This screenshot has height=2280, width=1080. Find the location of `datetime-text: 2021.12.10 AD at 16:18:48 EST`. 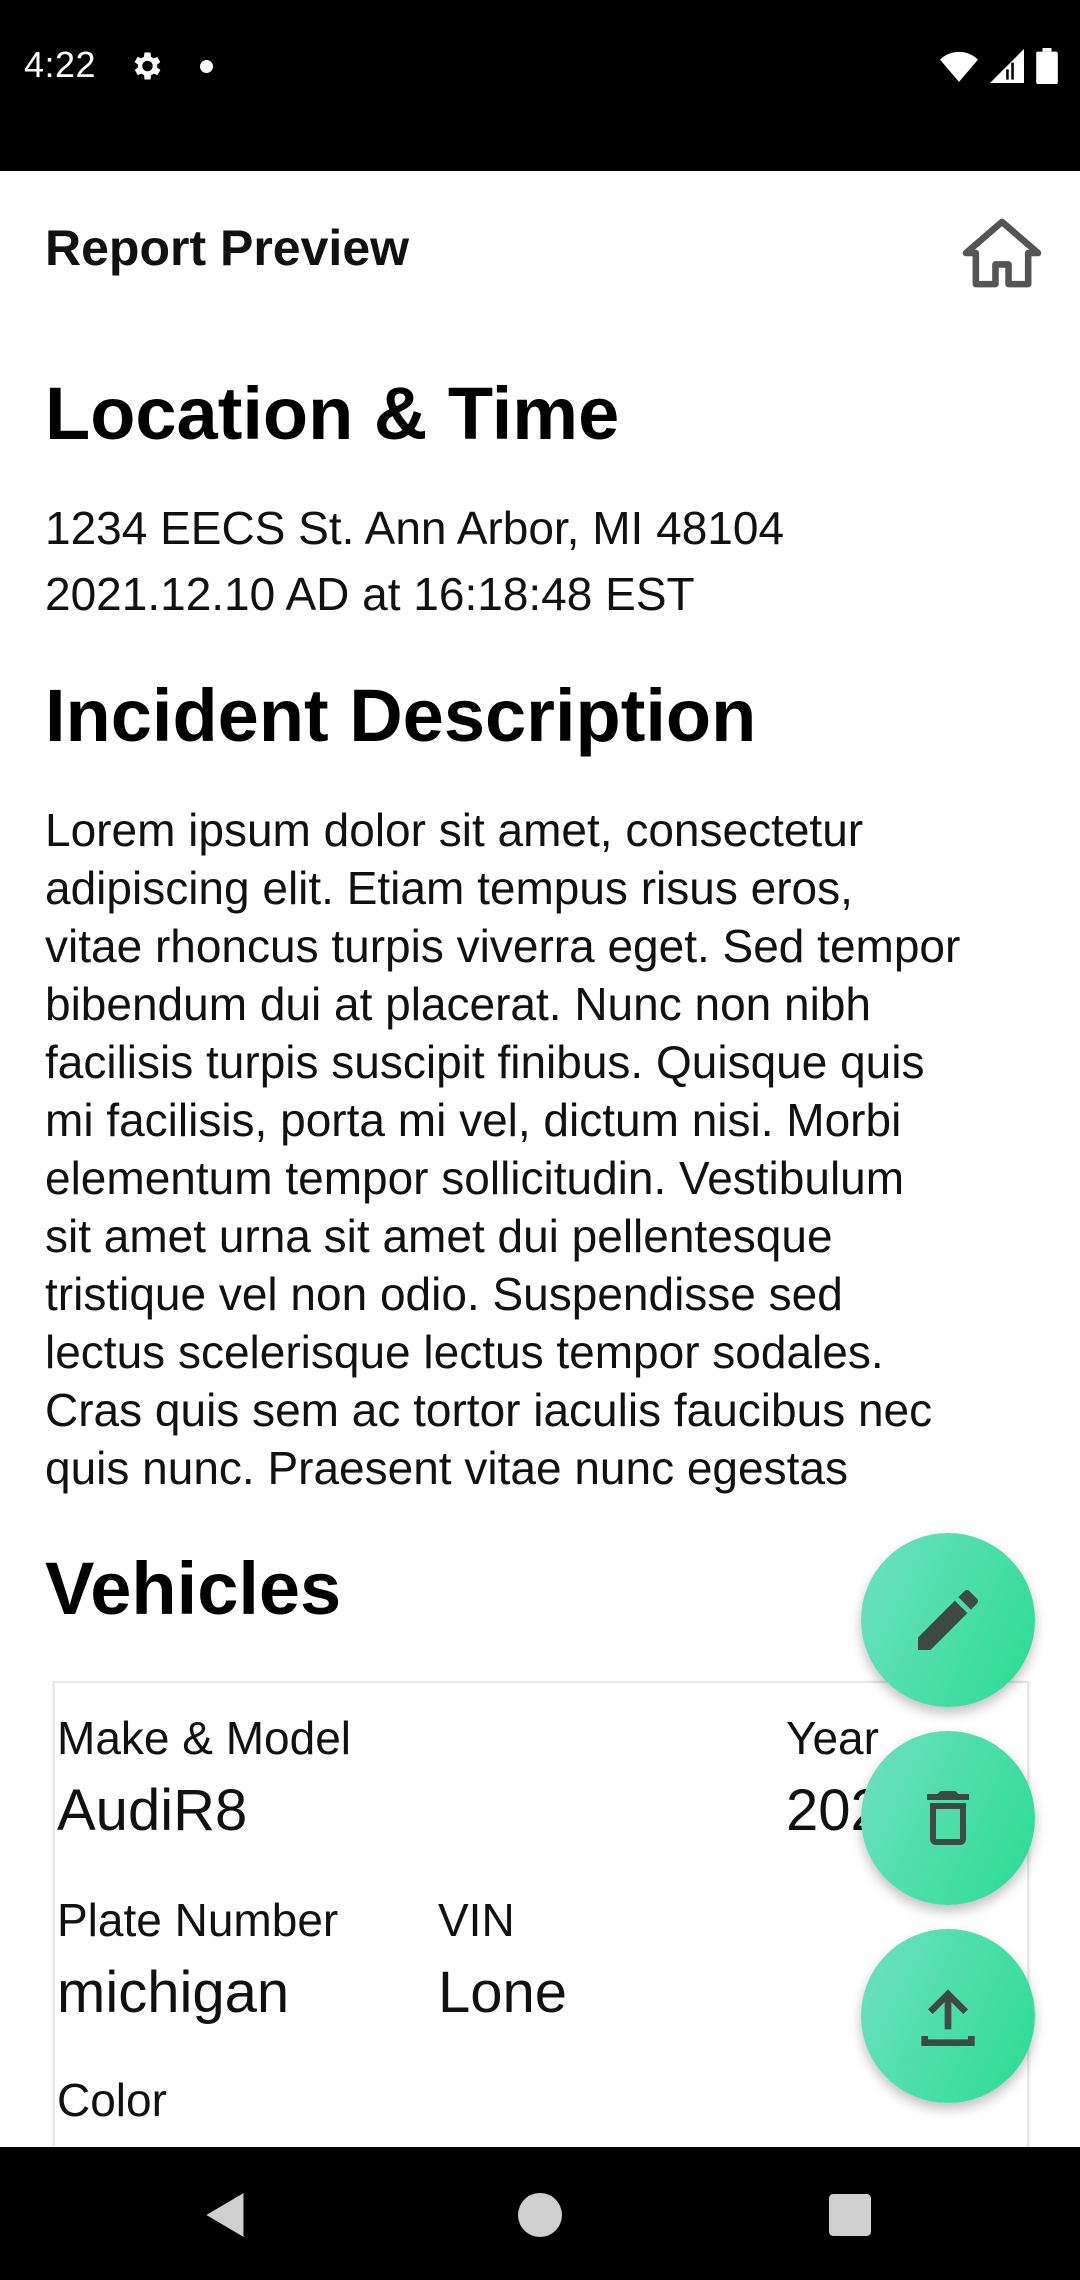

datetime-text: 2021.12.10 AD at 16:18:48 EST is located at coordinates (370, 594).